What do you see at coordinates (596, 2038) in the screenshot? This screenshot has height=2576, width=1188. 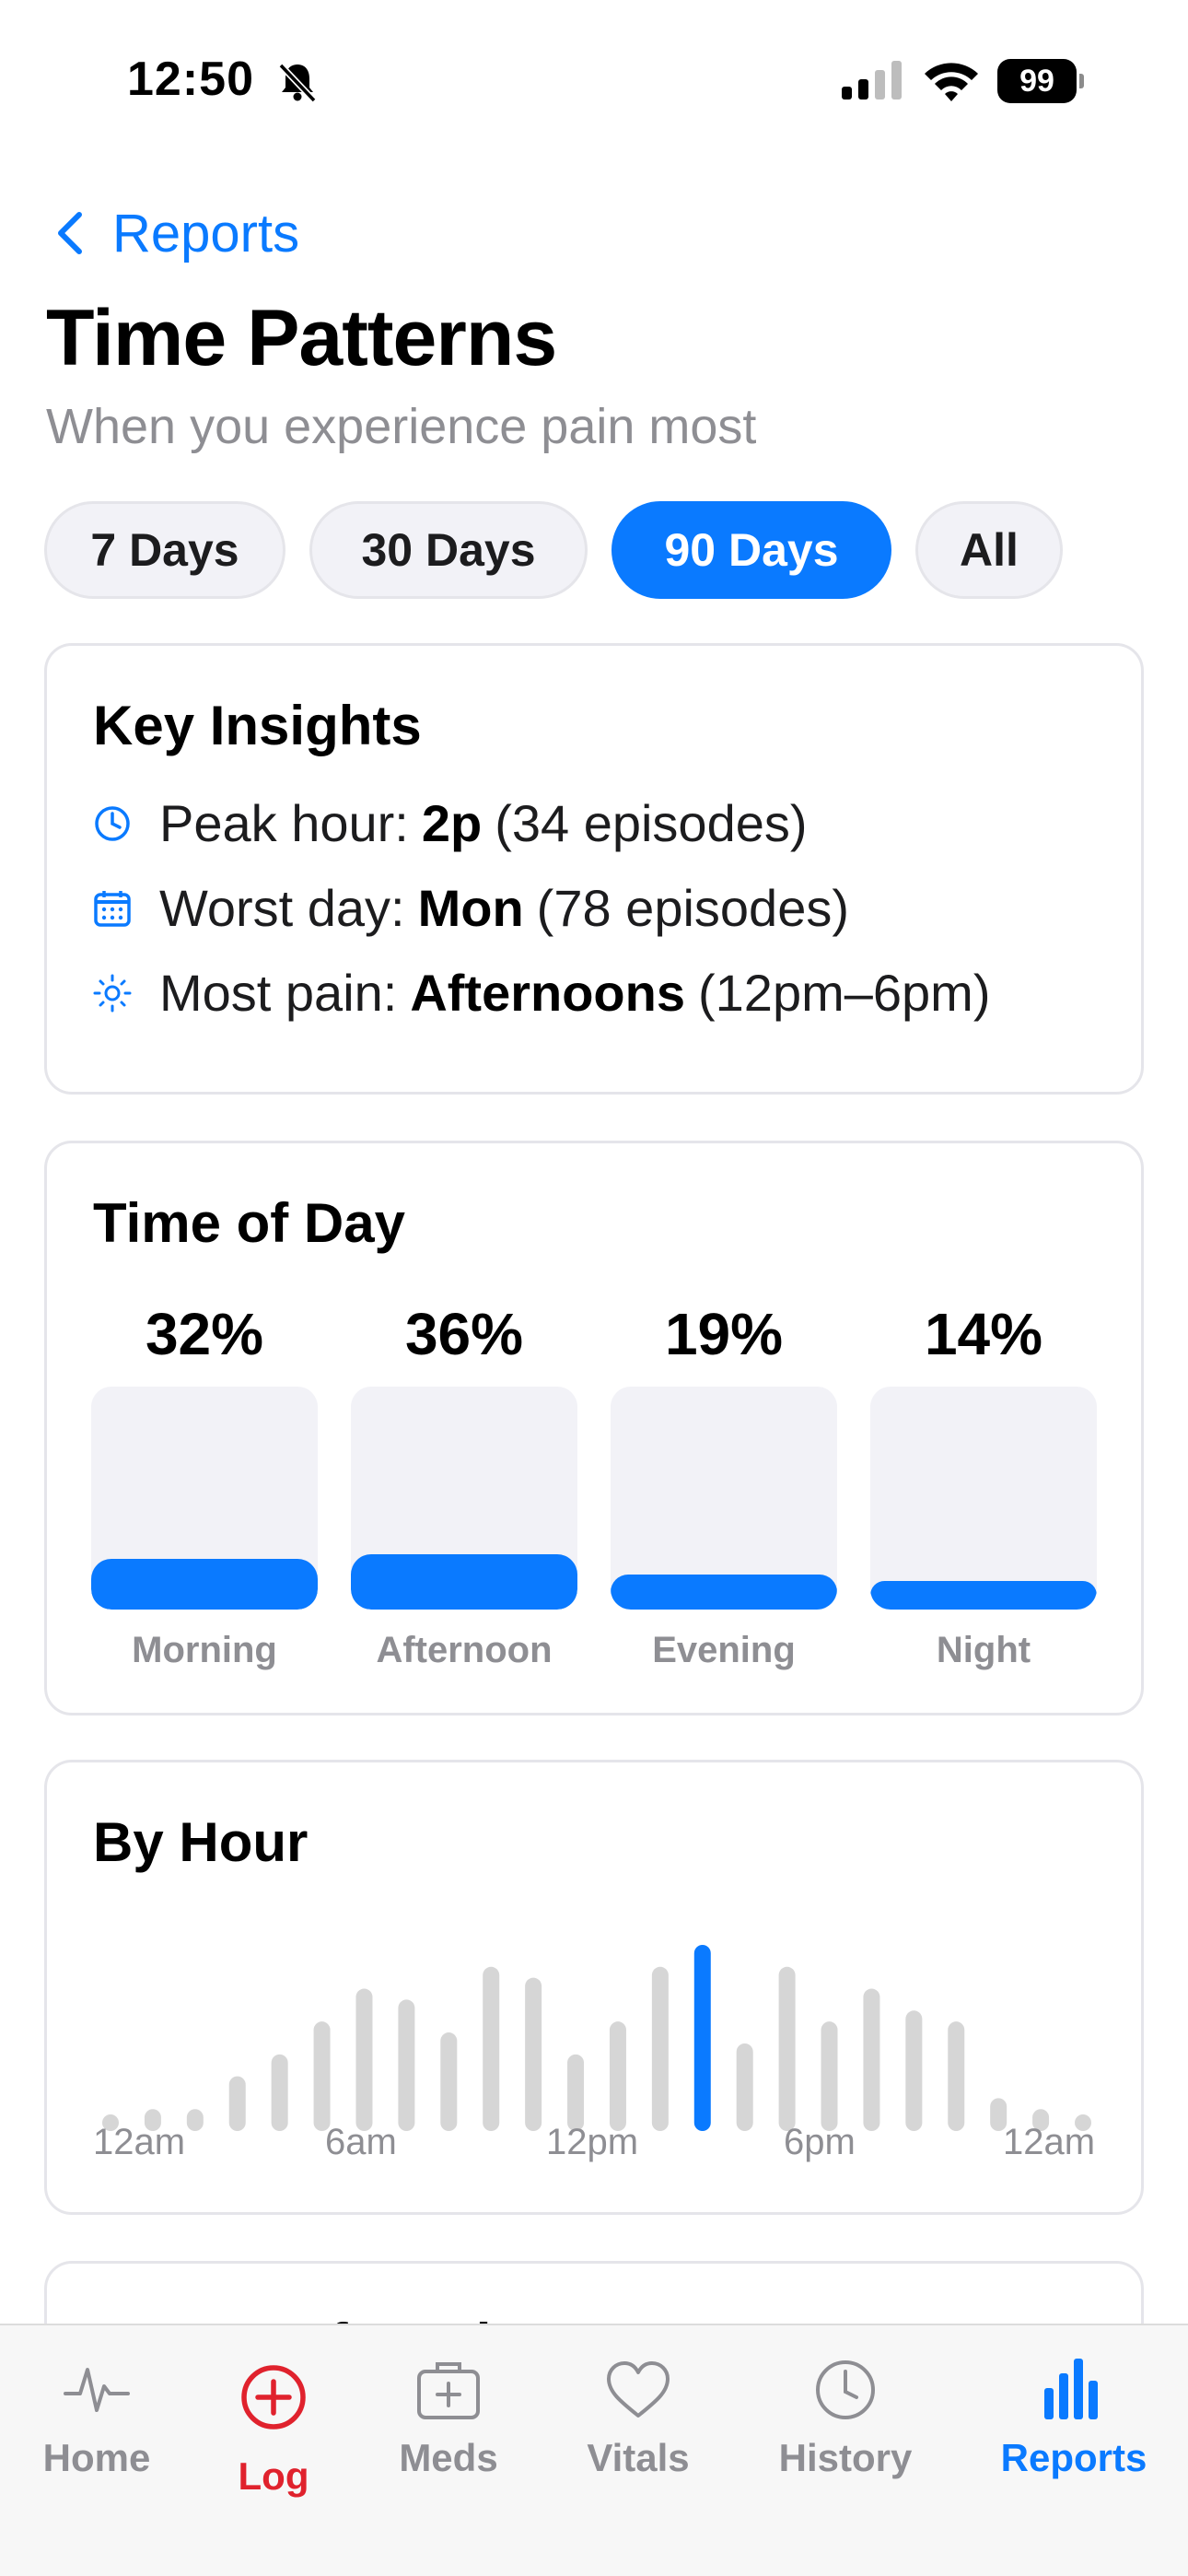 I see `by-hour-chart` at bounding box center [596, 2038].